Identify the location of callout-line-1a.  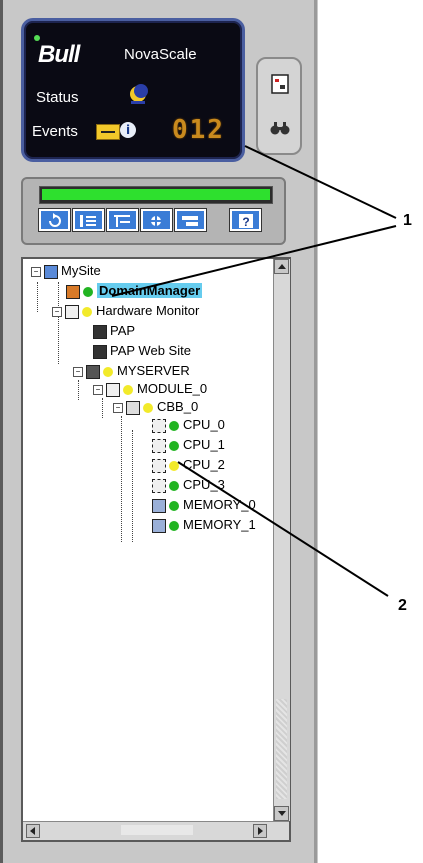
(320, 182).